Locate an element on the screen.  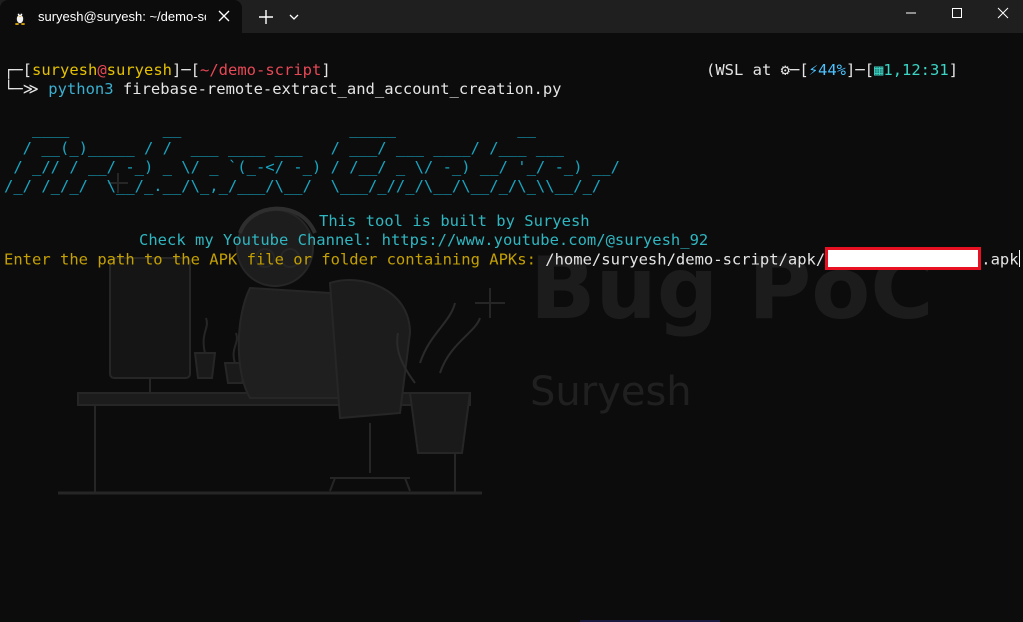
new-tab-icon is located at coordinates (266, 17).